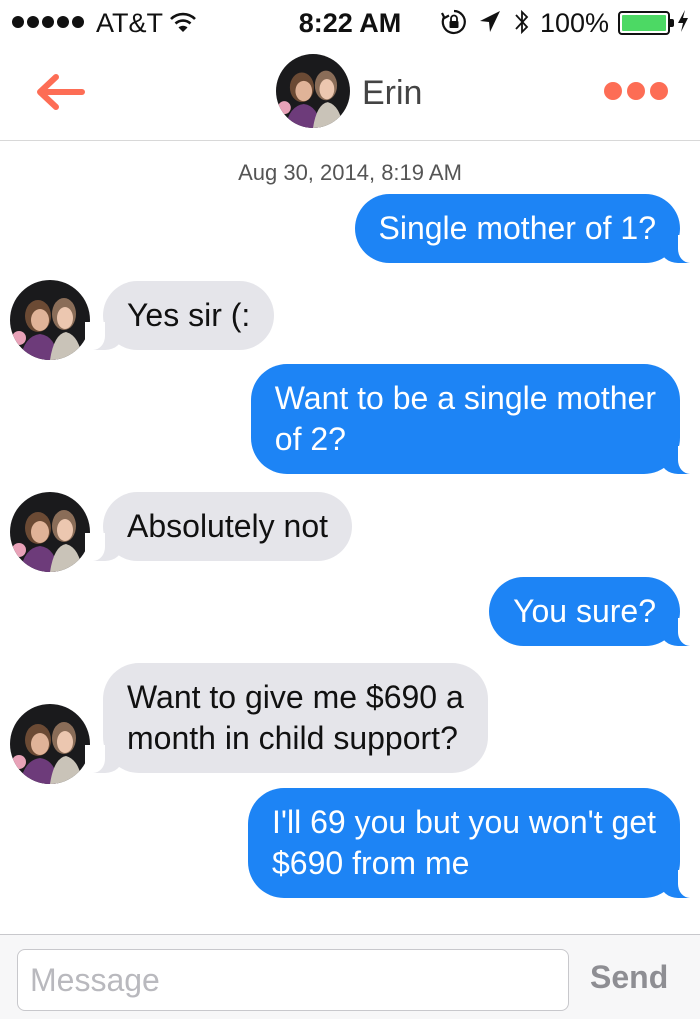 This screenshot has height=1019, width=700. What do you see at coordinates (183, 22) in the screenshot?
I see `wifi-icon` at bounding box center [183, 22].